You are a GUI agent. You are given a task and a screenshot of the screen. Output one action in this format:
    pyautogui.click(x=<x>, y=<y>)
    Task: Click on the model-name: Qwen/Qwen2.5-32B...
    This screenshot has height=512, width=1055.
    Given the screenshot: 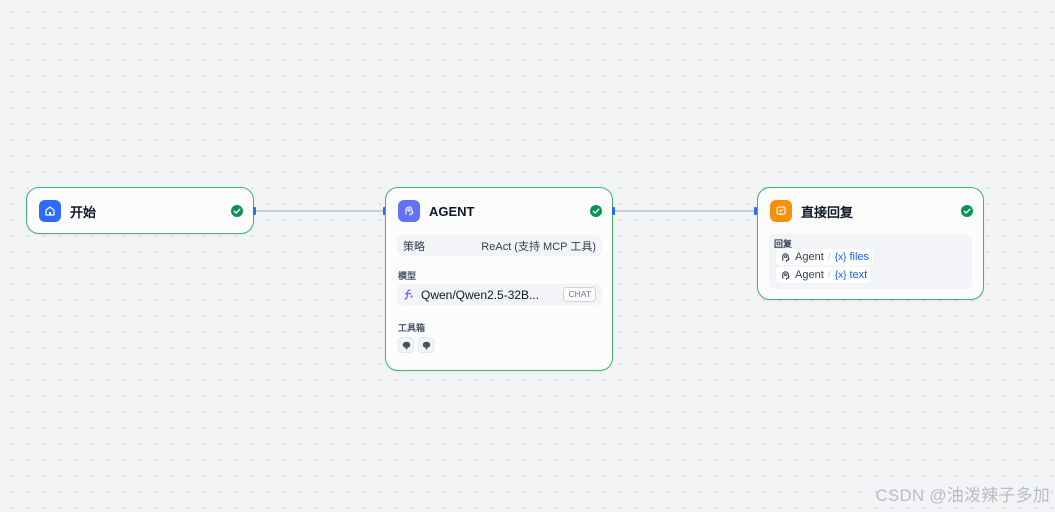 What is the action you would take?
    pyautogui.click(x=480, y=294)
    